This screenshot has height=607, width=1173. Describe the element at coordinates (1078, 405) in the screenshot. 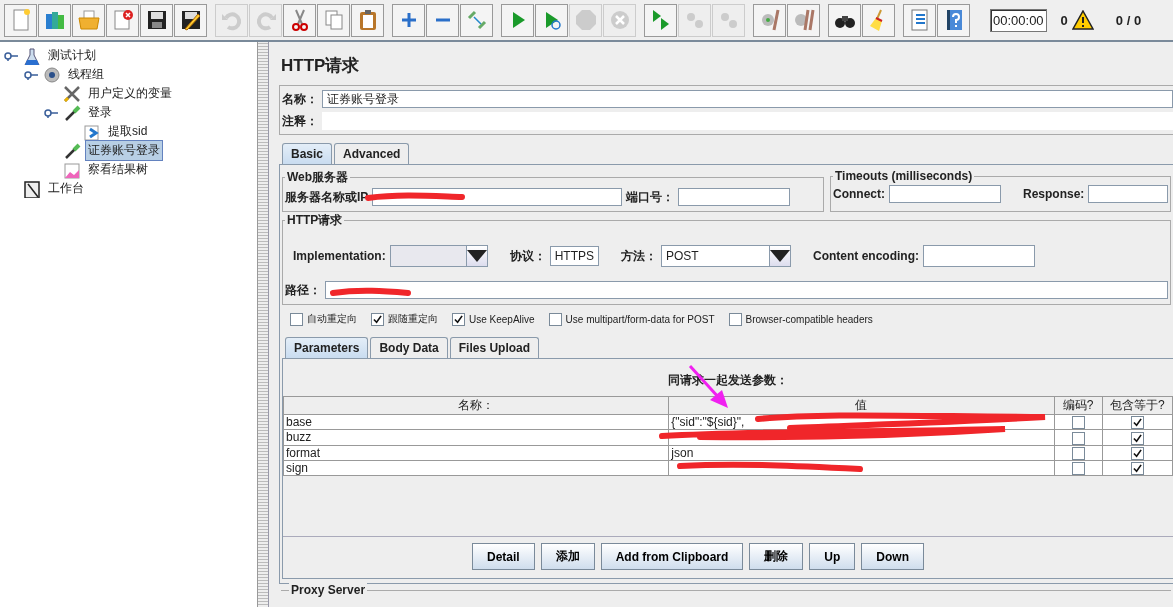

I see `column-header: 编码?` at that location.